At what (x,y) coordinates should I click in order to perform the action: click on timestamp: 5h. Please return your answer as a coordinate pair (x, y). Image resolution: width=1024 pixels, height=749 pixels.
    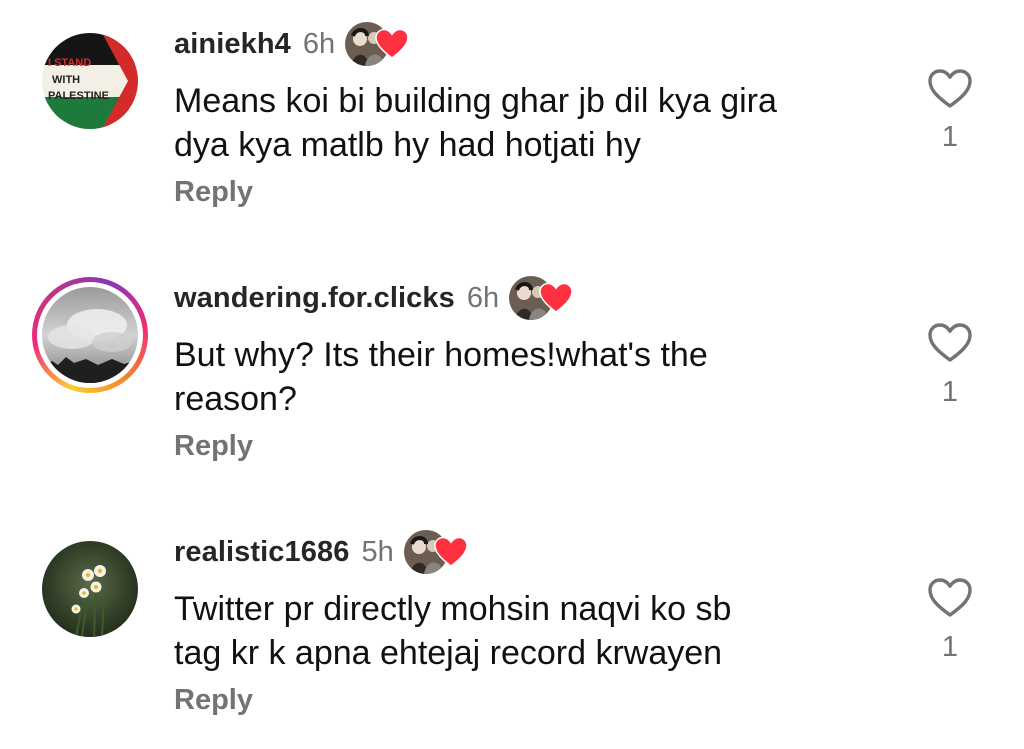
    Looking at the image, I should click on (377, 551).